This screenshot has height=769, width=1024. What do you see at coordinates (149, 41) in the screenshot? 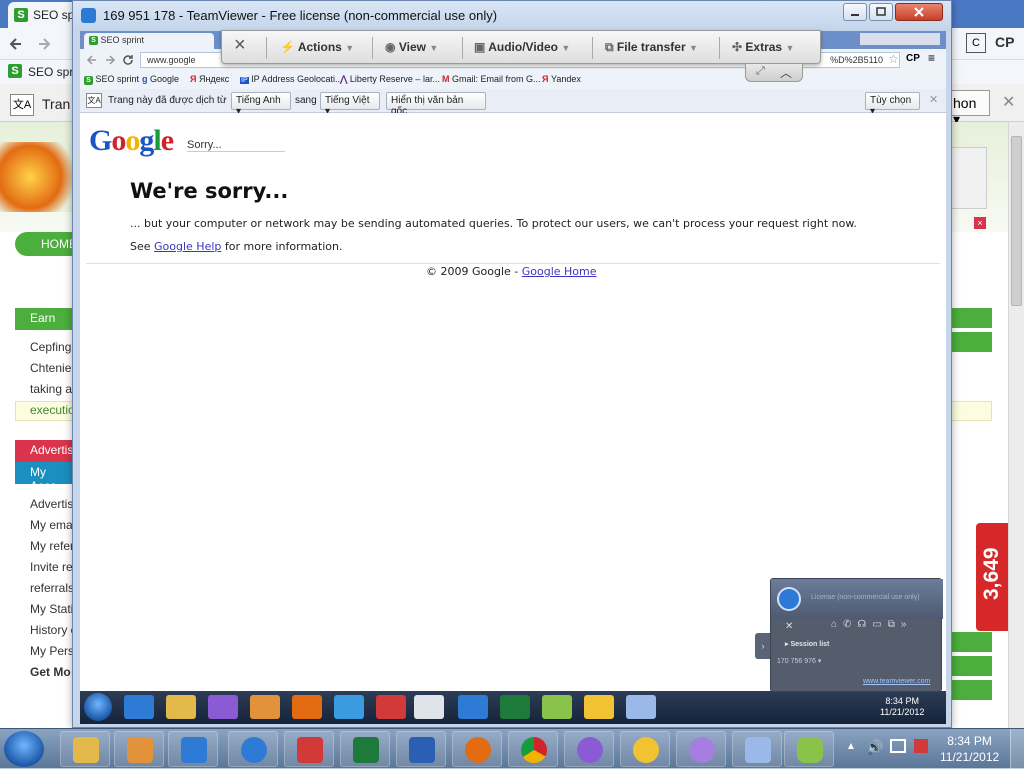
I see `remote-tab: S SEO sprint` at bounding box center [149, 41].